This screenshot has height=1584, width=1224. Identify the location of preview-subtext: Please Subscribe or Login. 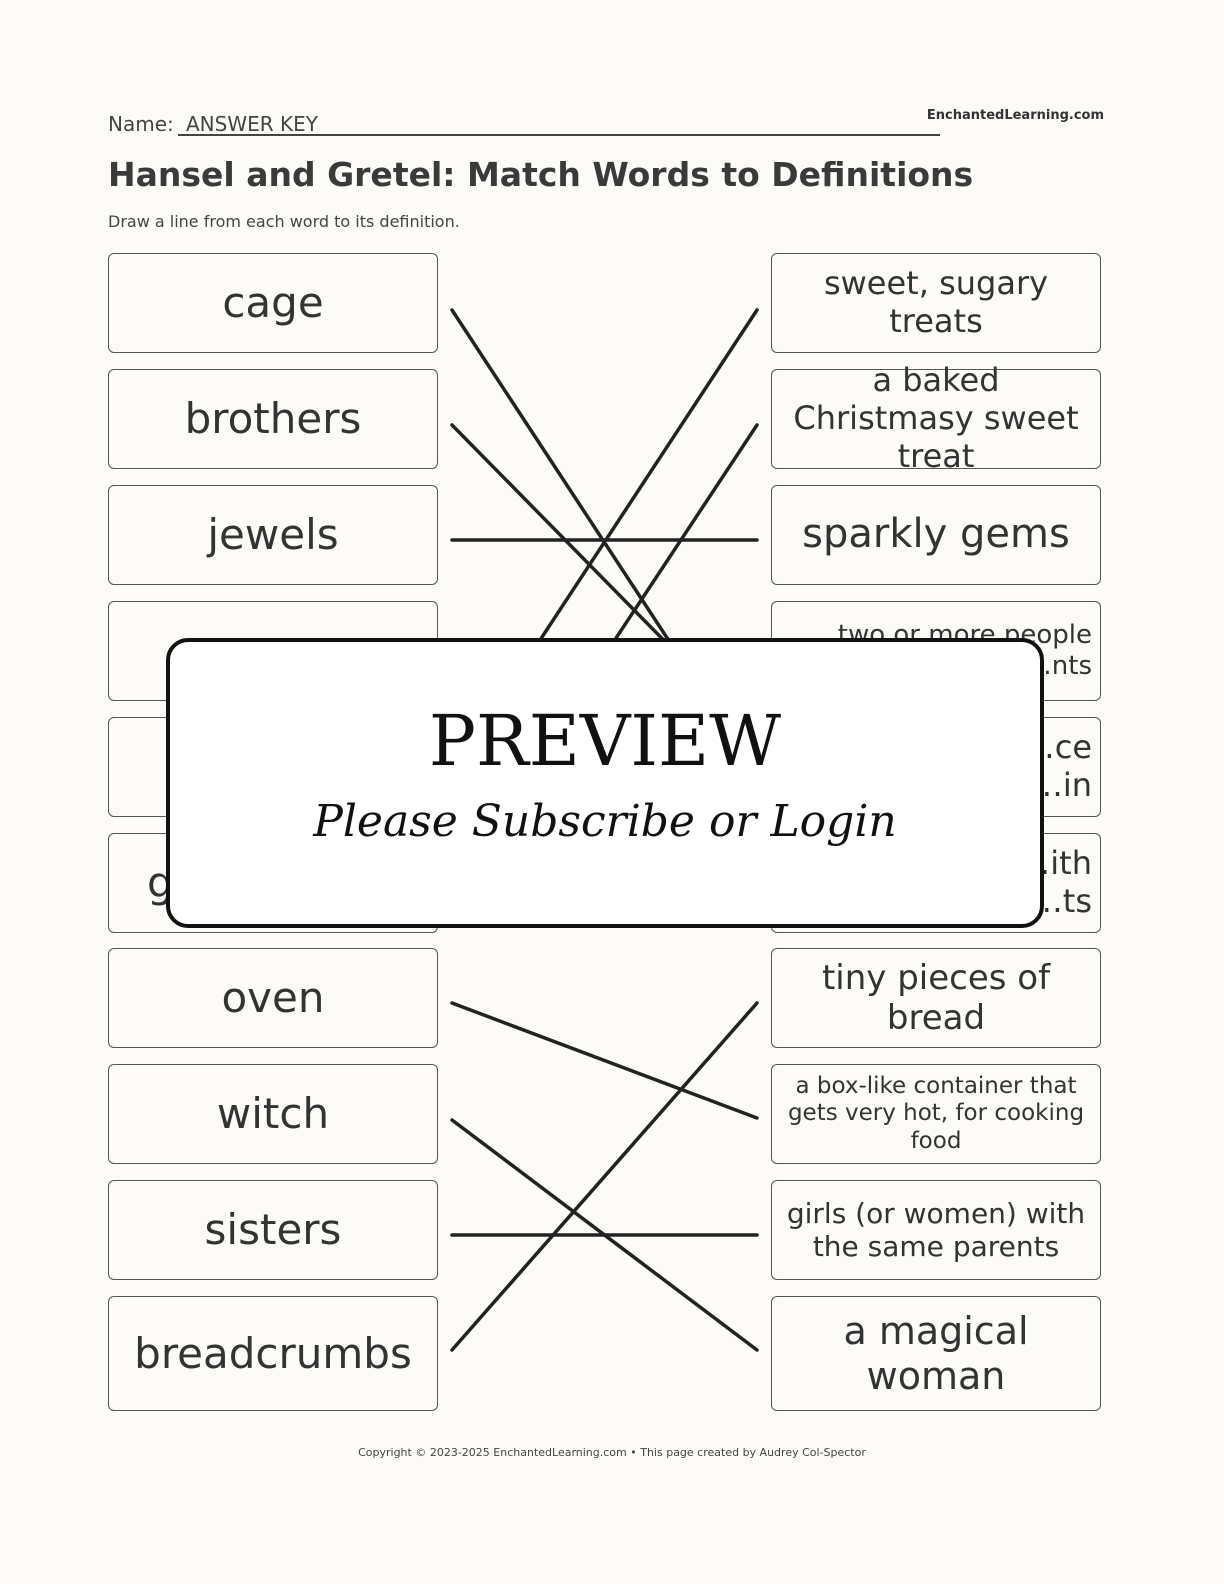
(605, 821).